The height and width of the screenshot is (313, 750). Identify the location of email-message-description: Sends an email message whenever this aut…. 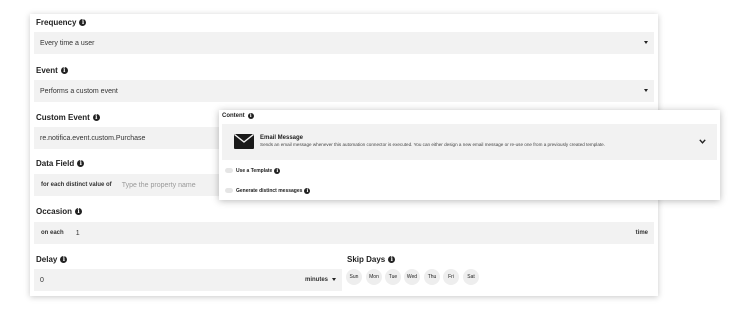
(432, 144).